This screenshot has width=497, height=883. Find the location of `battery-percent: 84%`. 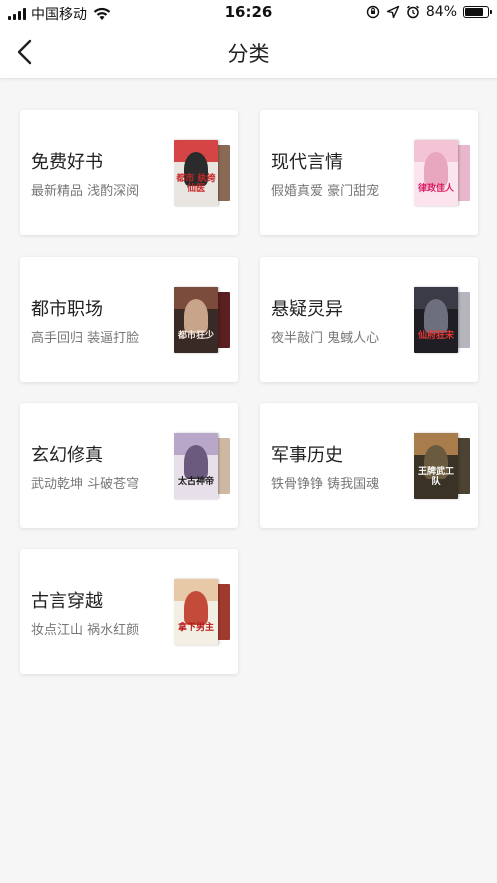

battery-percent: 84% is located at coordinates (441, 12).